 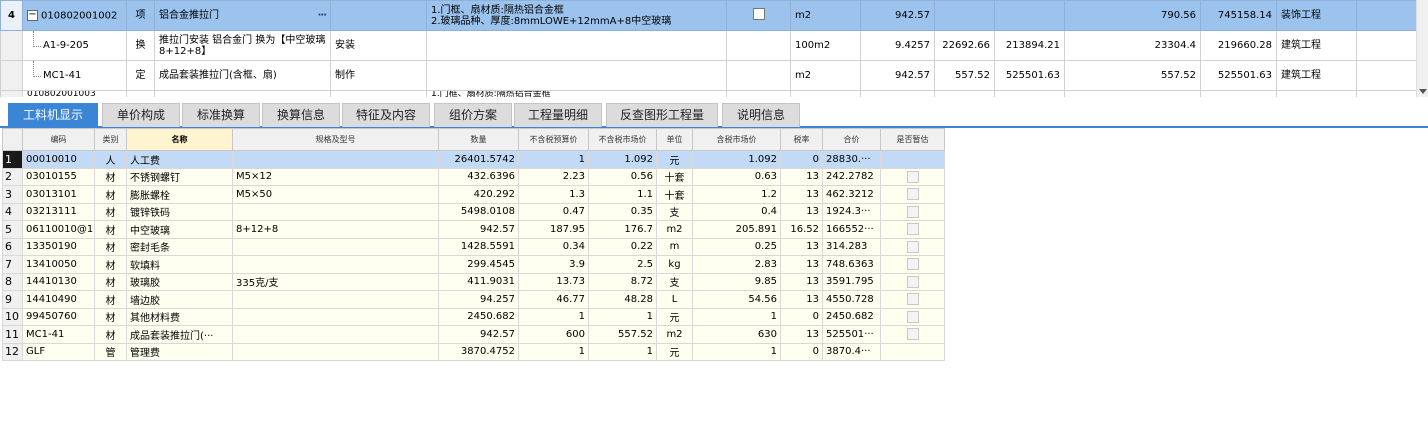 I want to click on res-tax-rate: 16.52, so click(x=801, y=229).